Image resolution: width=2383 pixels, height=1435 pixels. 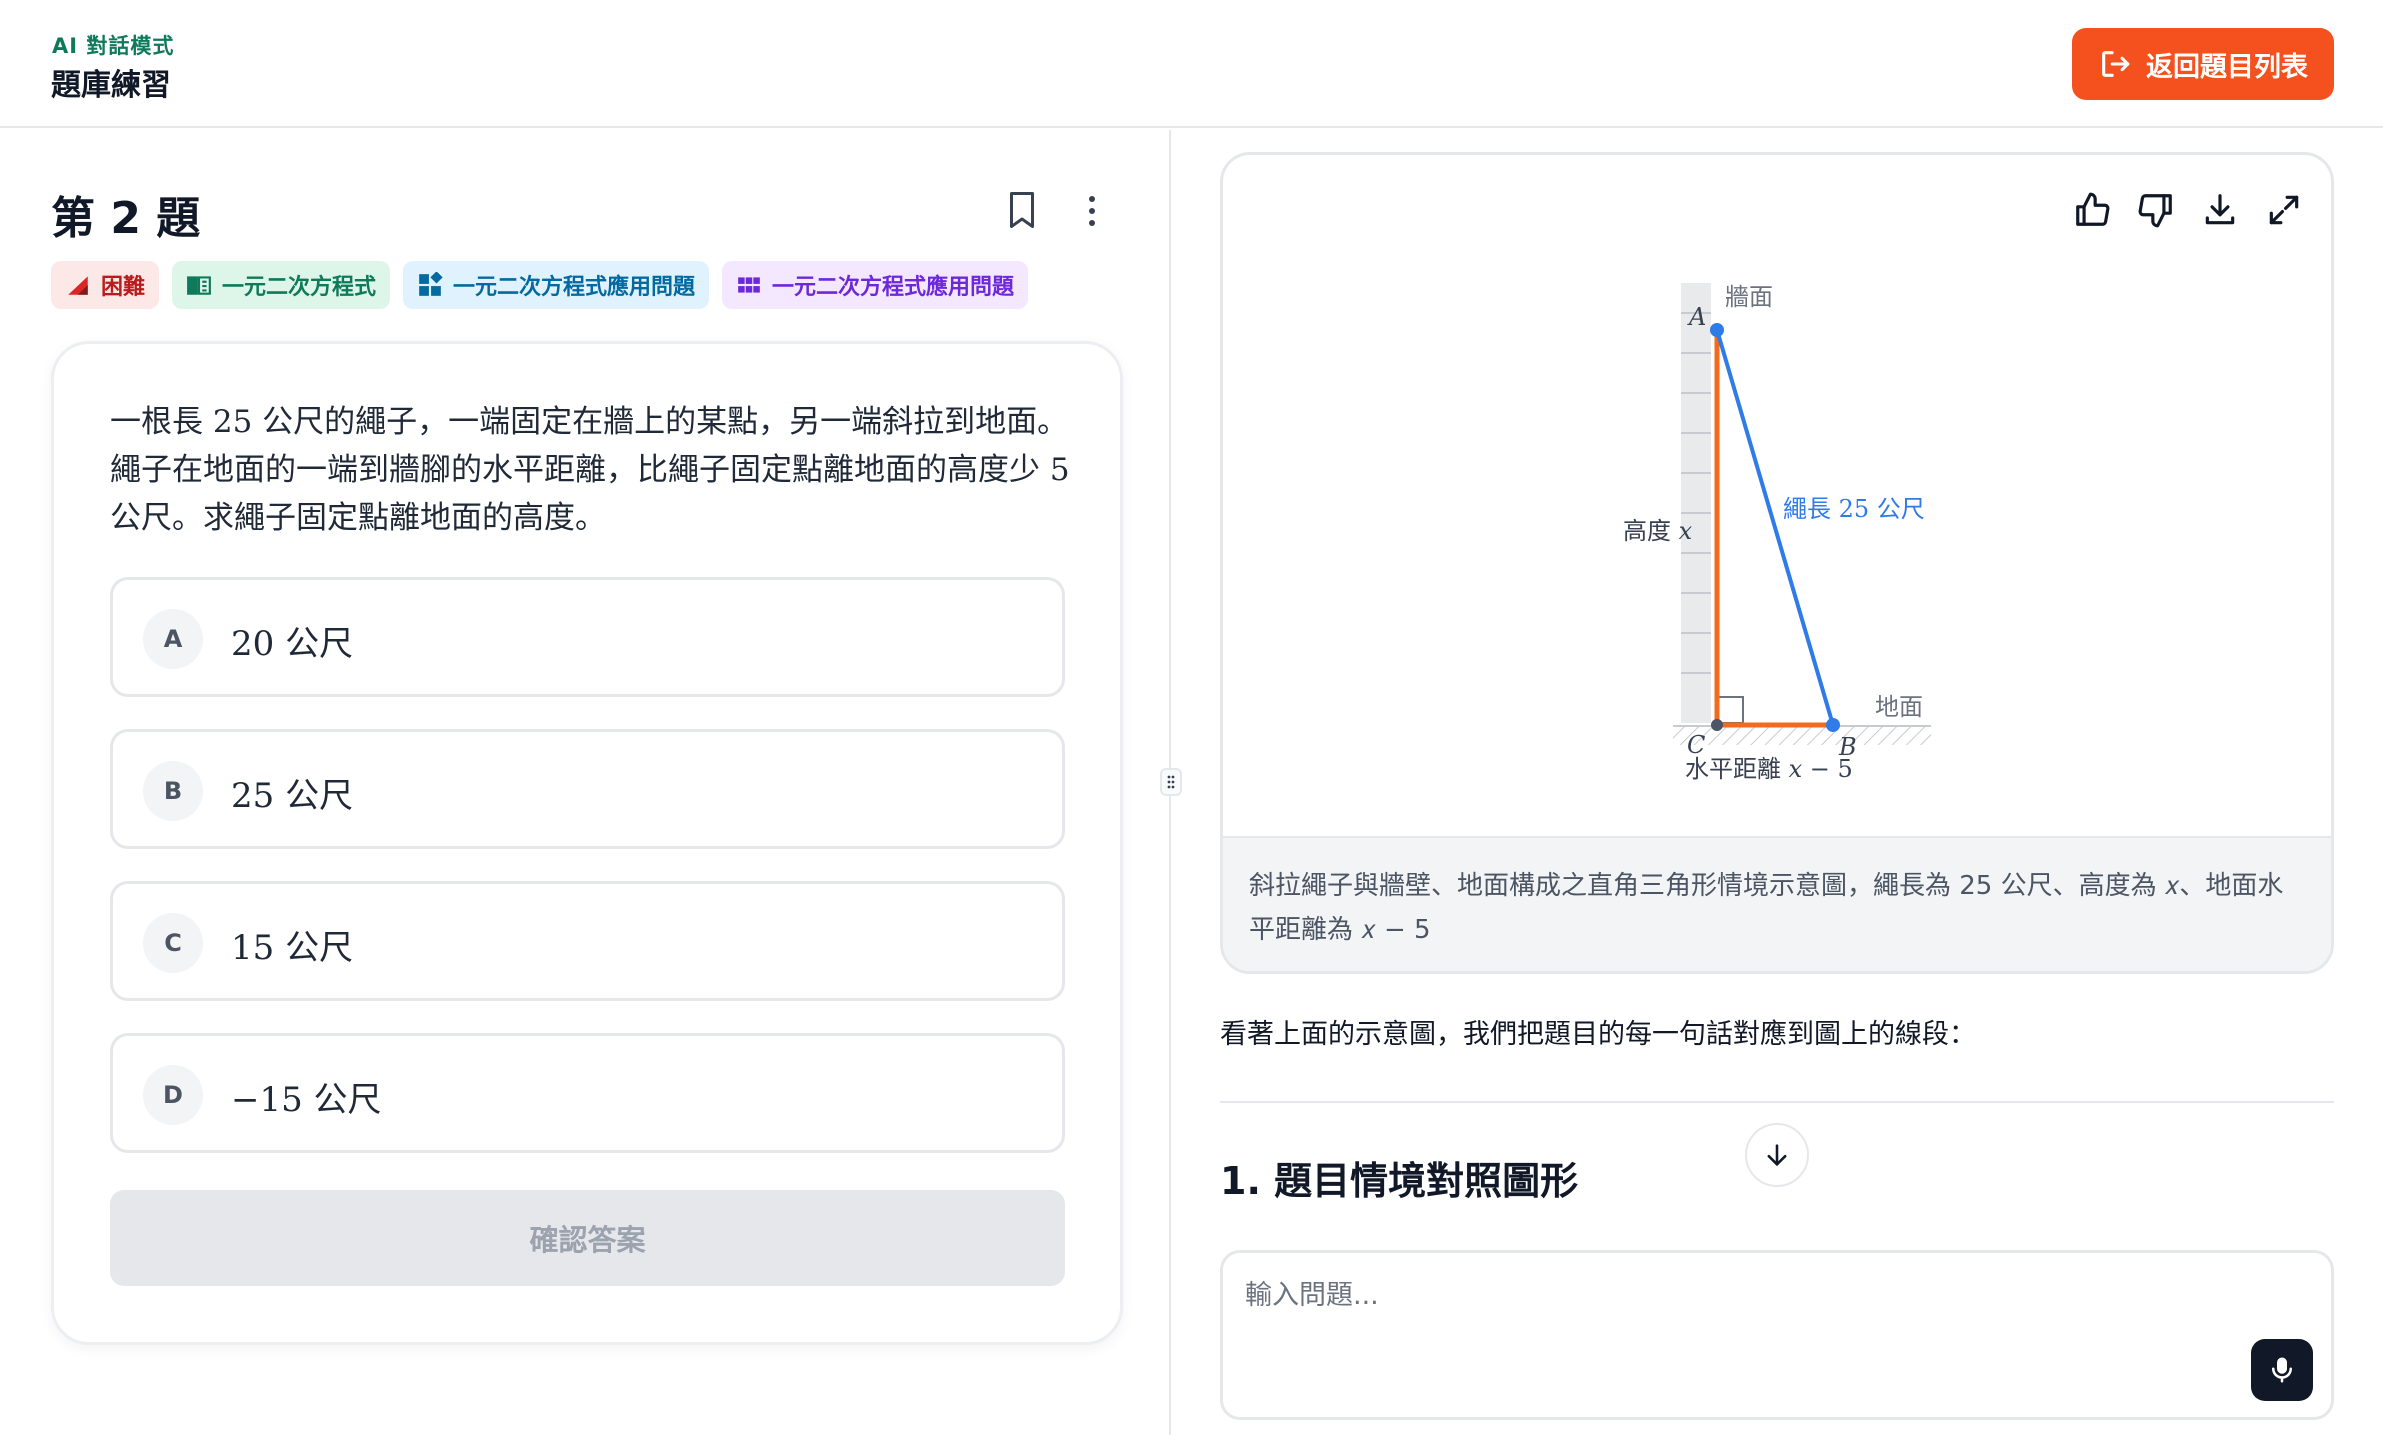 I want to click on option-text: 20 公尺, so click(x=292, y=644).